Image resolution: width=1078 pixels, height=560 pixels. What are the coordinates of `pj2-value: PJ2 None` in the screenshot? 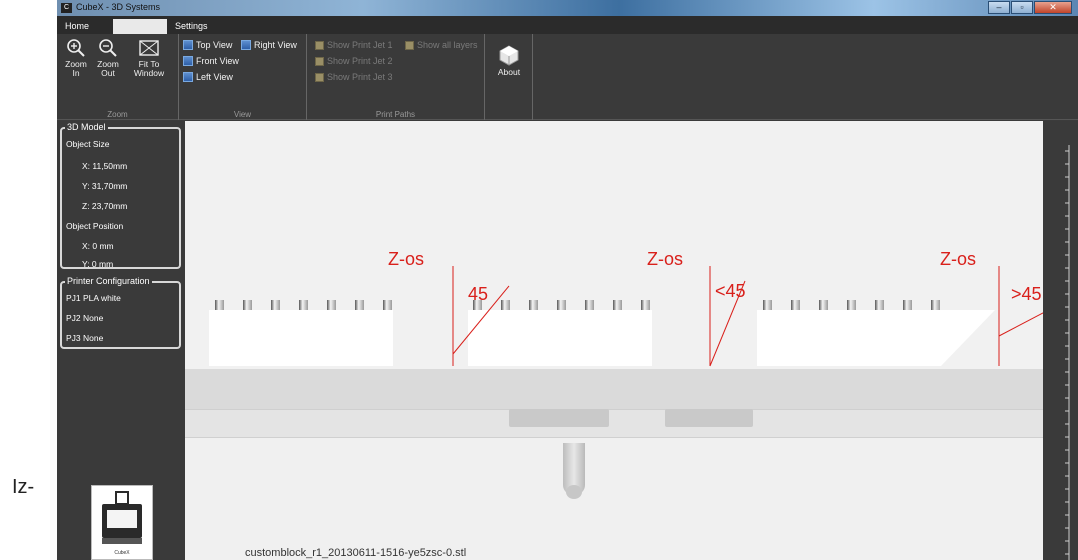 It's located at (85, 318).